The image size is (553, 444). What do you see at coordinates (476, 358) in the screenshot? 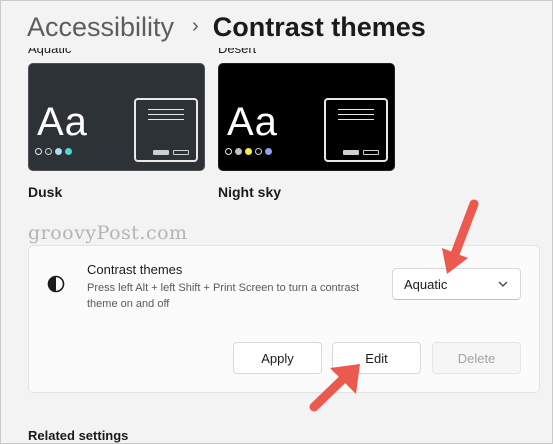
I see `delete-button: Delete` at bounding box center [476, 358].